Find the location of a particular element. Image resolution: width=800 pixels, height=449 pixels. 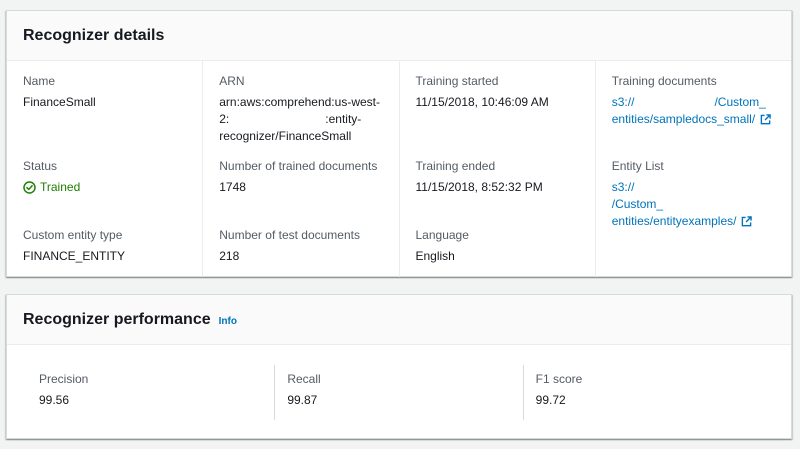

training-documents-label: Training documents is located at coordinates (664, 81).